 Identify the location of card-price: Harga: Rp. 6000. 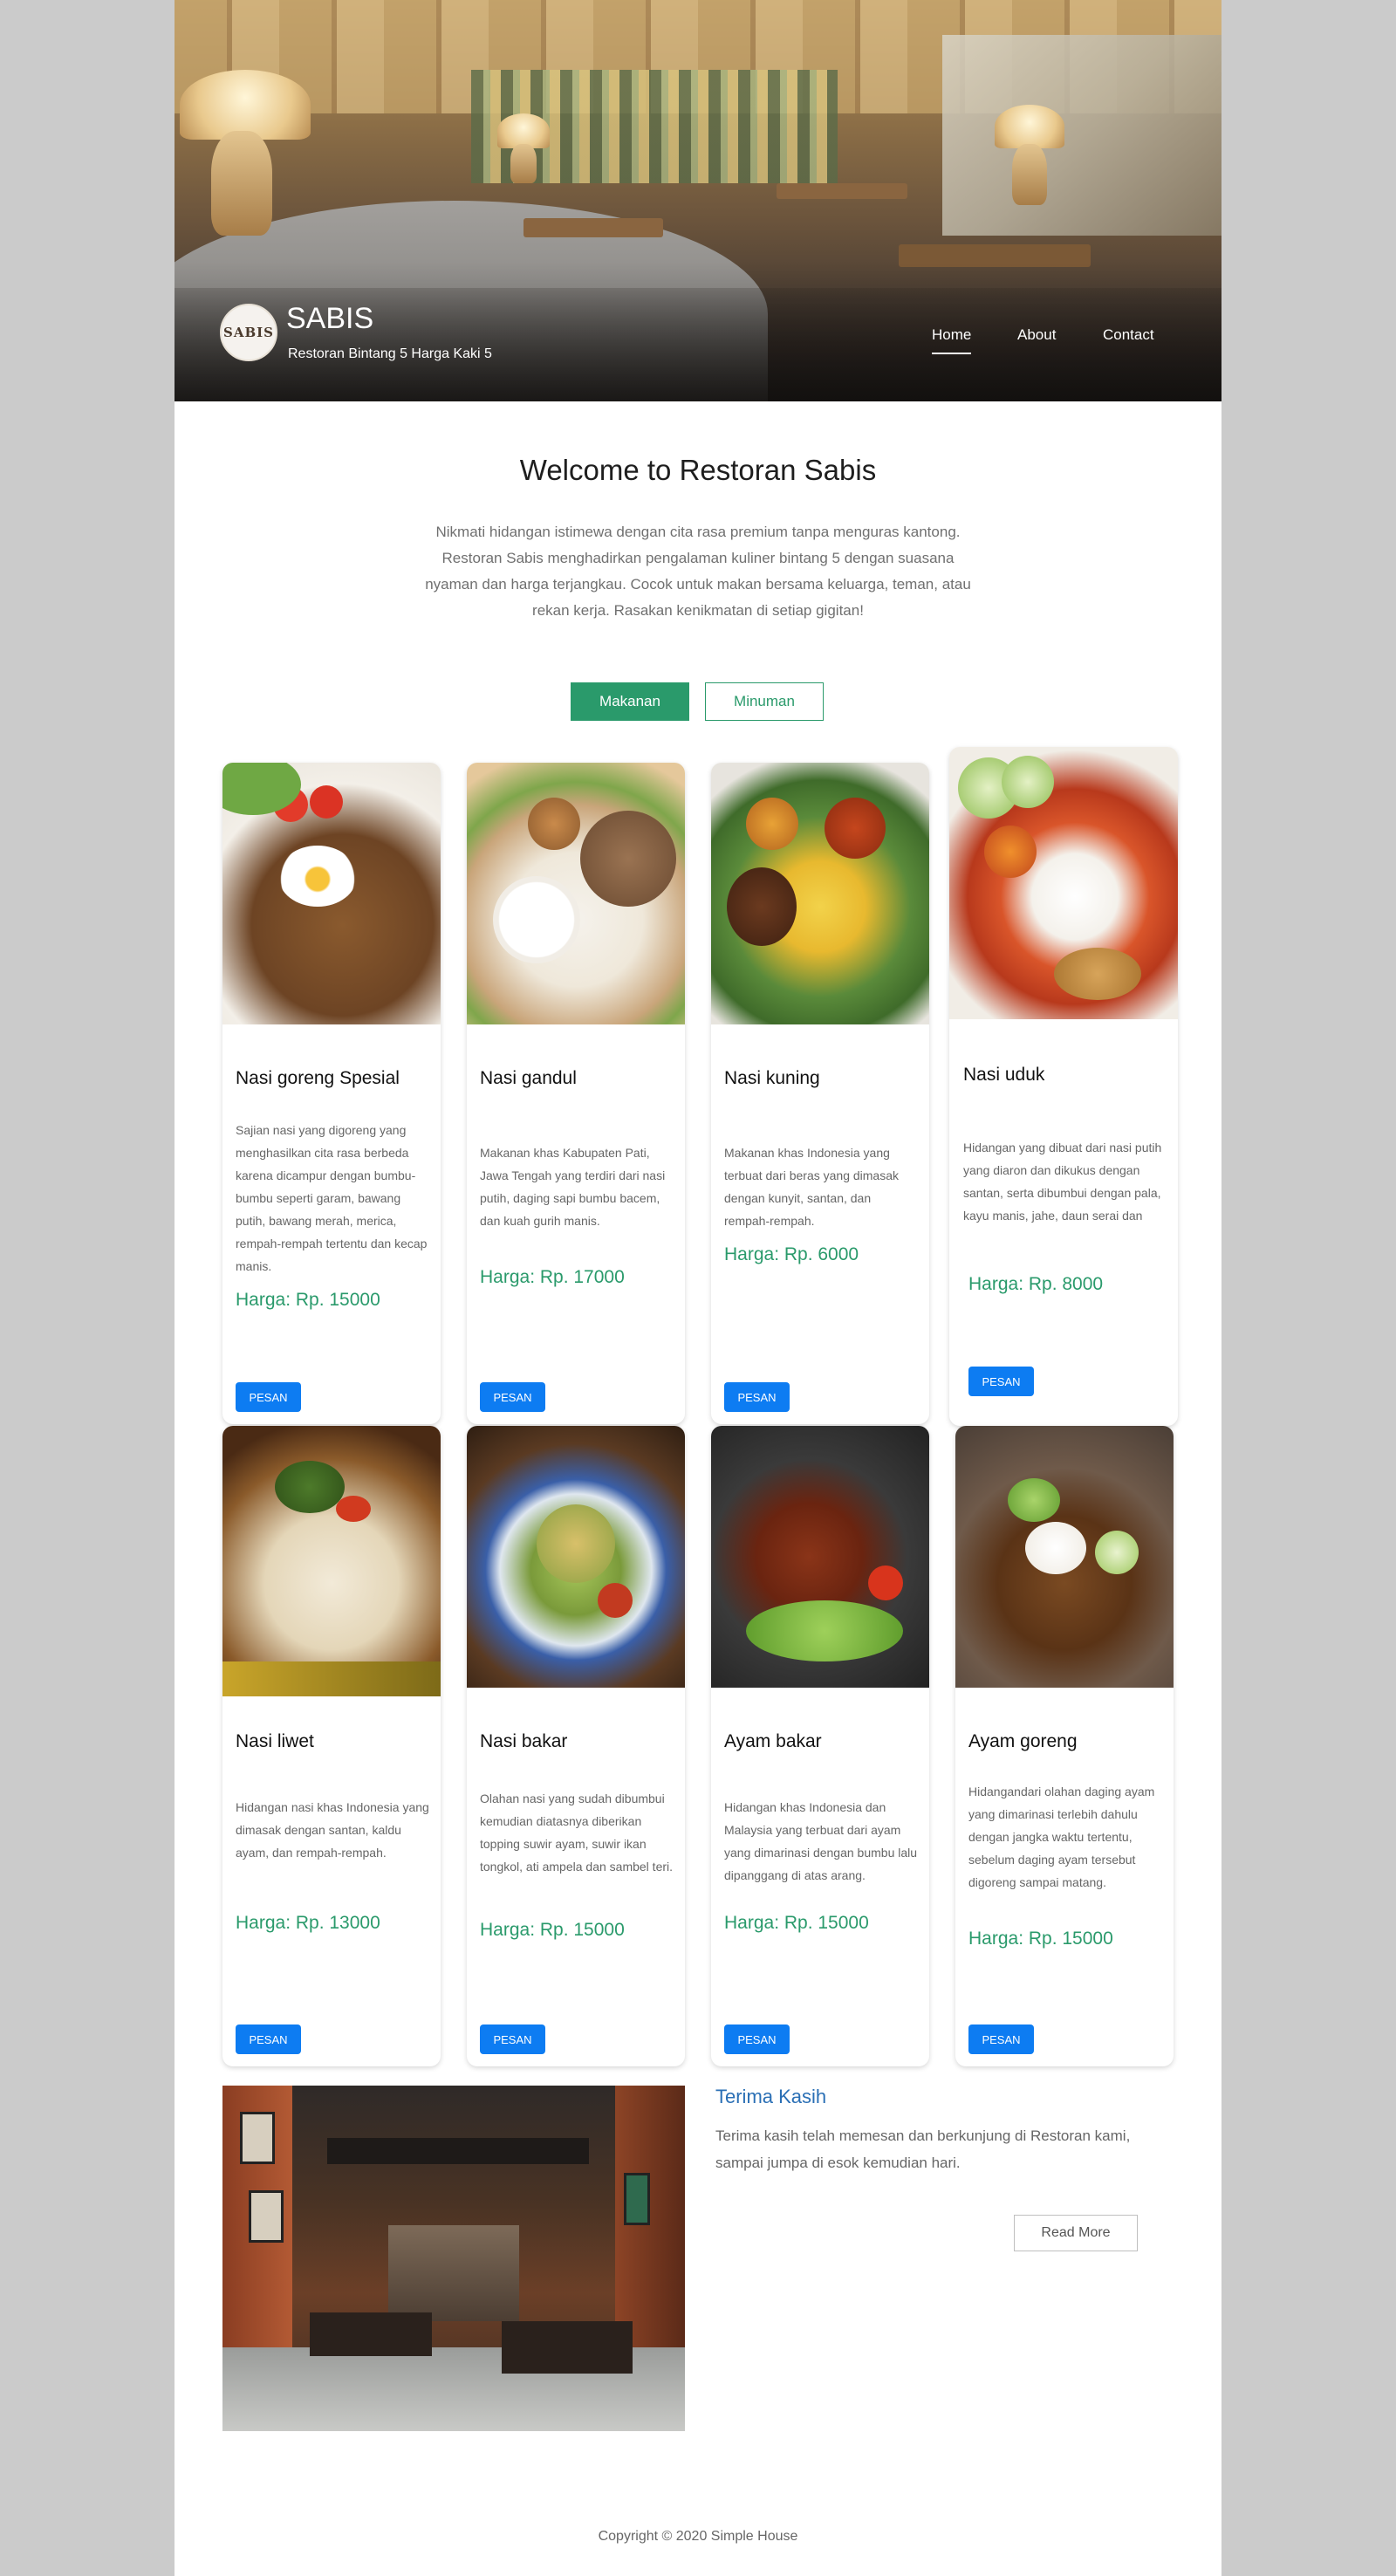
(791, 1254).